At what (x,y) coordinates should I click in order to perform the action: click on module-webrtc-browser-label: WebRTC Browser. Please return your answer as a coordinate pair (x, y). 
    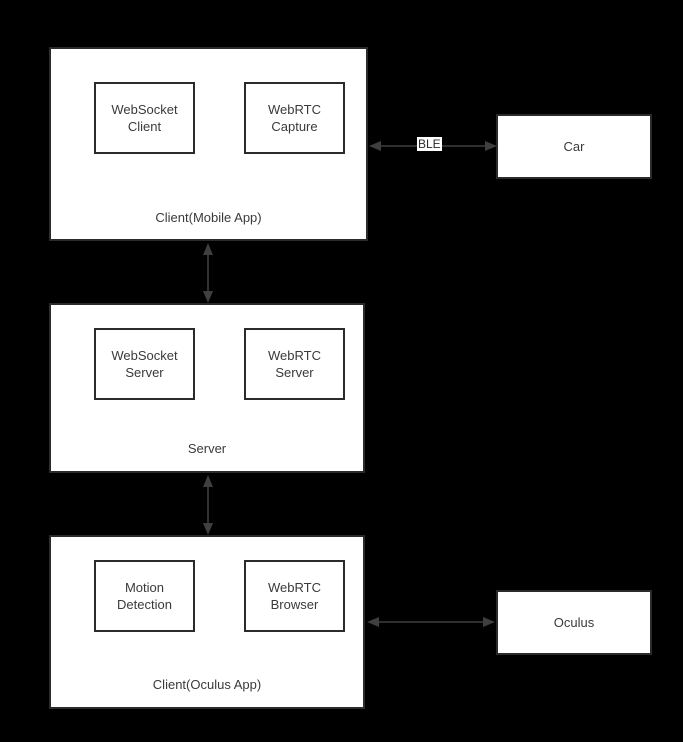
    Looking at the image, I should click on (294, 596).